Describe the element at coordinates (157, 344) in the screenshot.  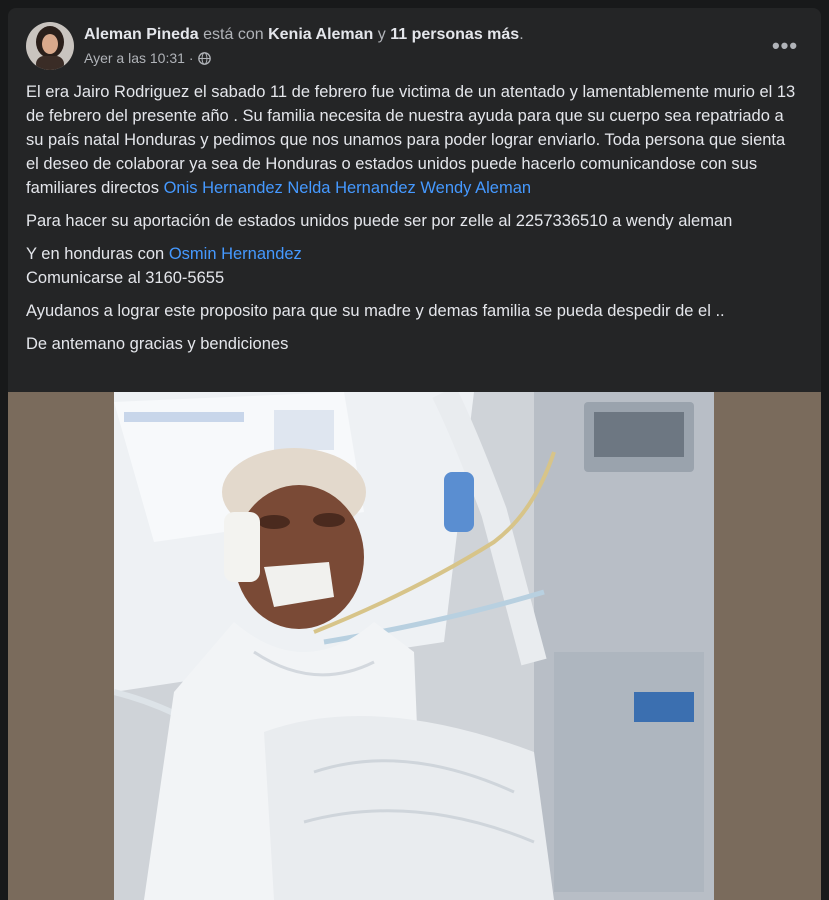
I see `paragraph-5: De antemano gracias y bendiciones` at that location.